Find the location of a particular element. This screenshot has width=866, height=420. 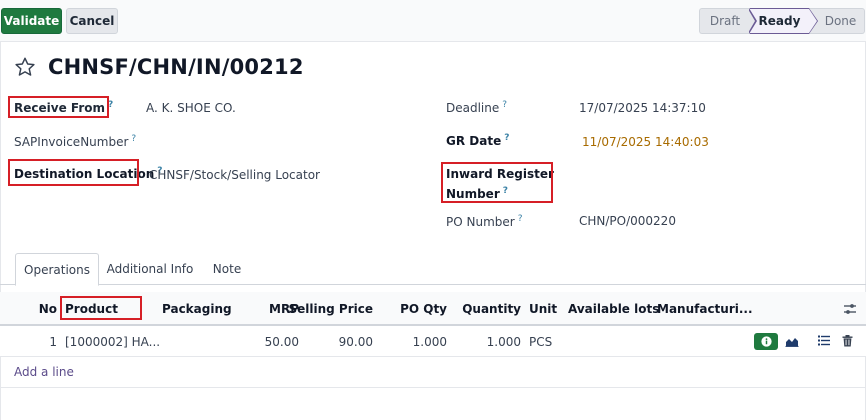

deadline-label: Deadline? is located at coordinates (477, 107).